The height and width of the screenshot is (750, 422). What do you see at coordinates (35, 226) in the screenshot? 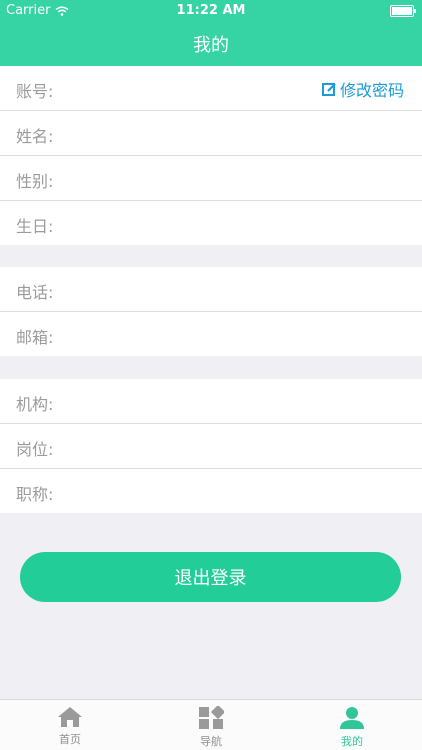
I see `birthday-label: 生日:` at bounding box center [35, 226].